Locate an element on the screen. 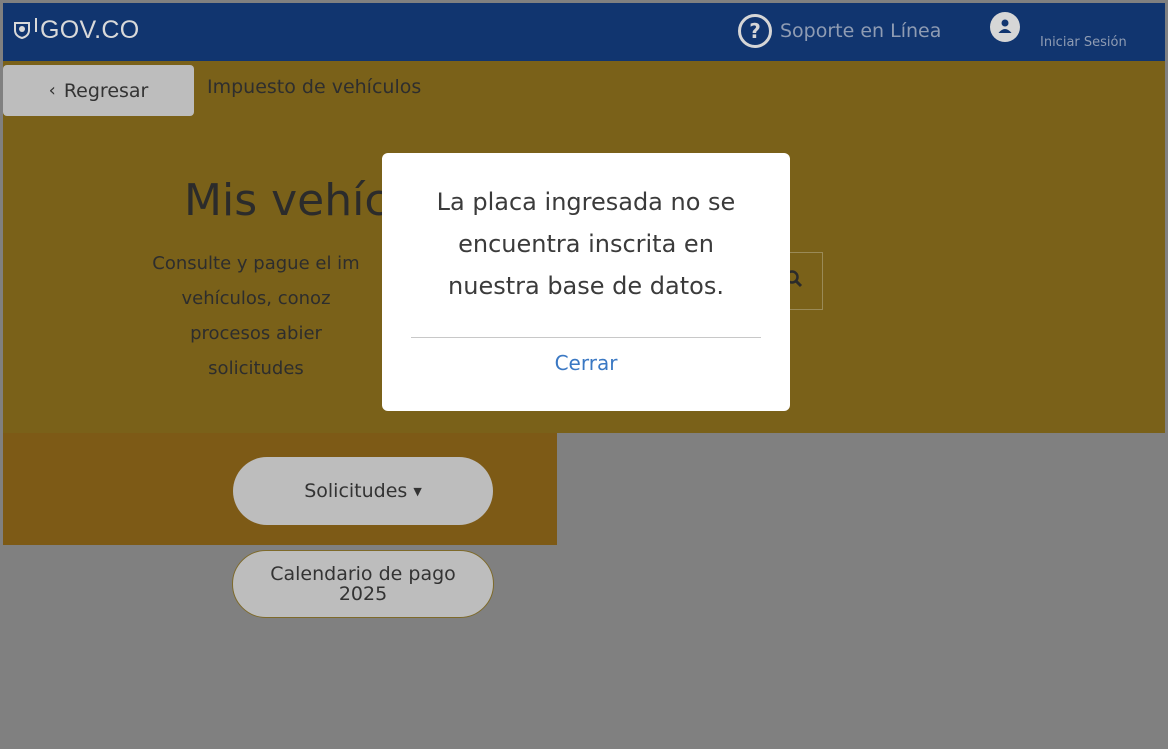  back-label: Regresar is located at coordinates (106, 90).